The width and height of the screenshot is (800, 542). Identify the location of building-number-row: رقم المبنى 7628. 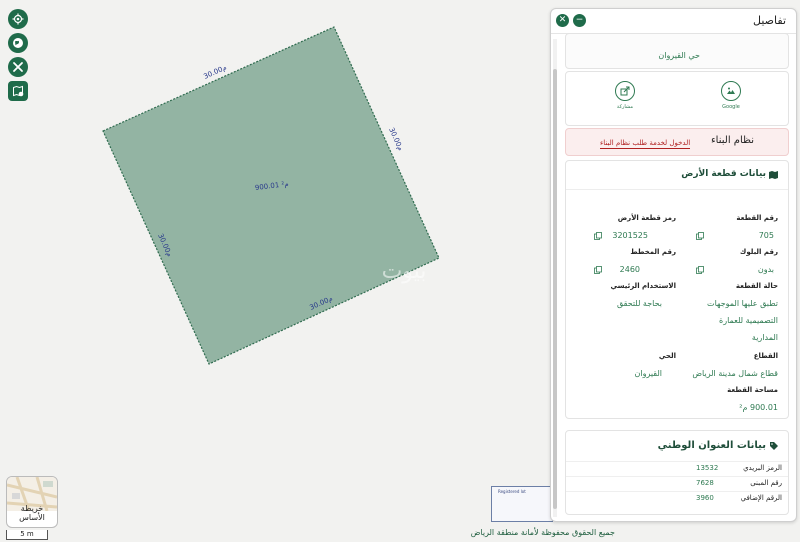
(677, 483).